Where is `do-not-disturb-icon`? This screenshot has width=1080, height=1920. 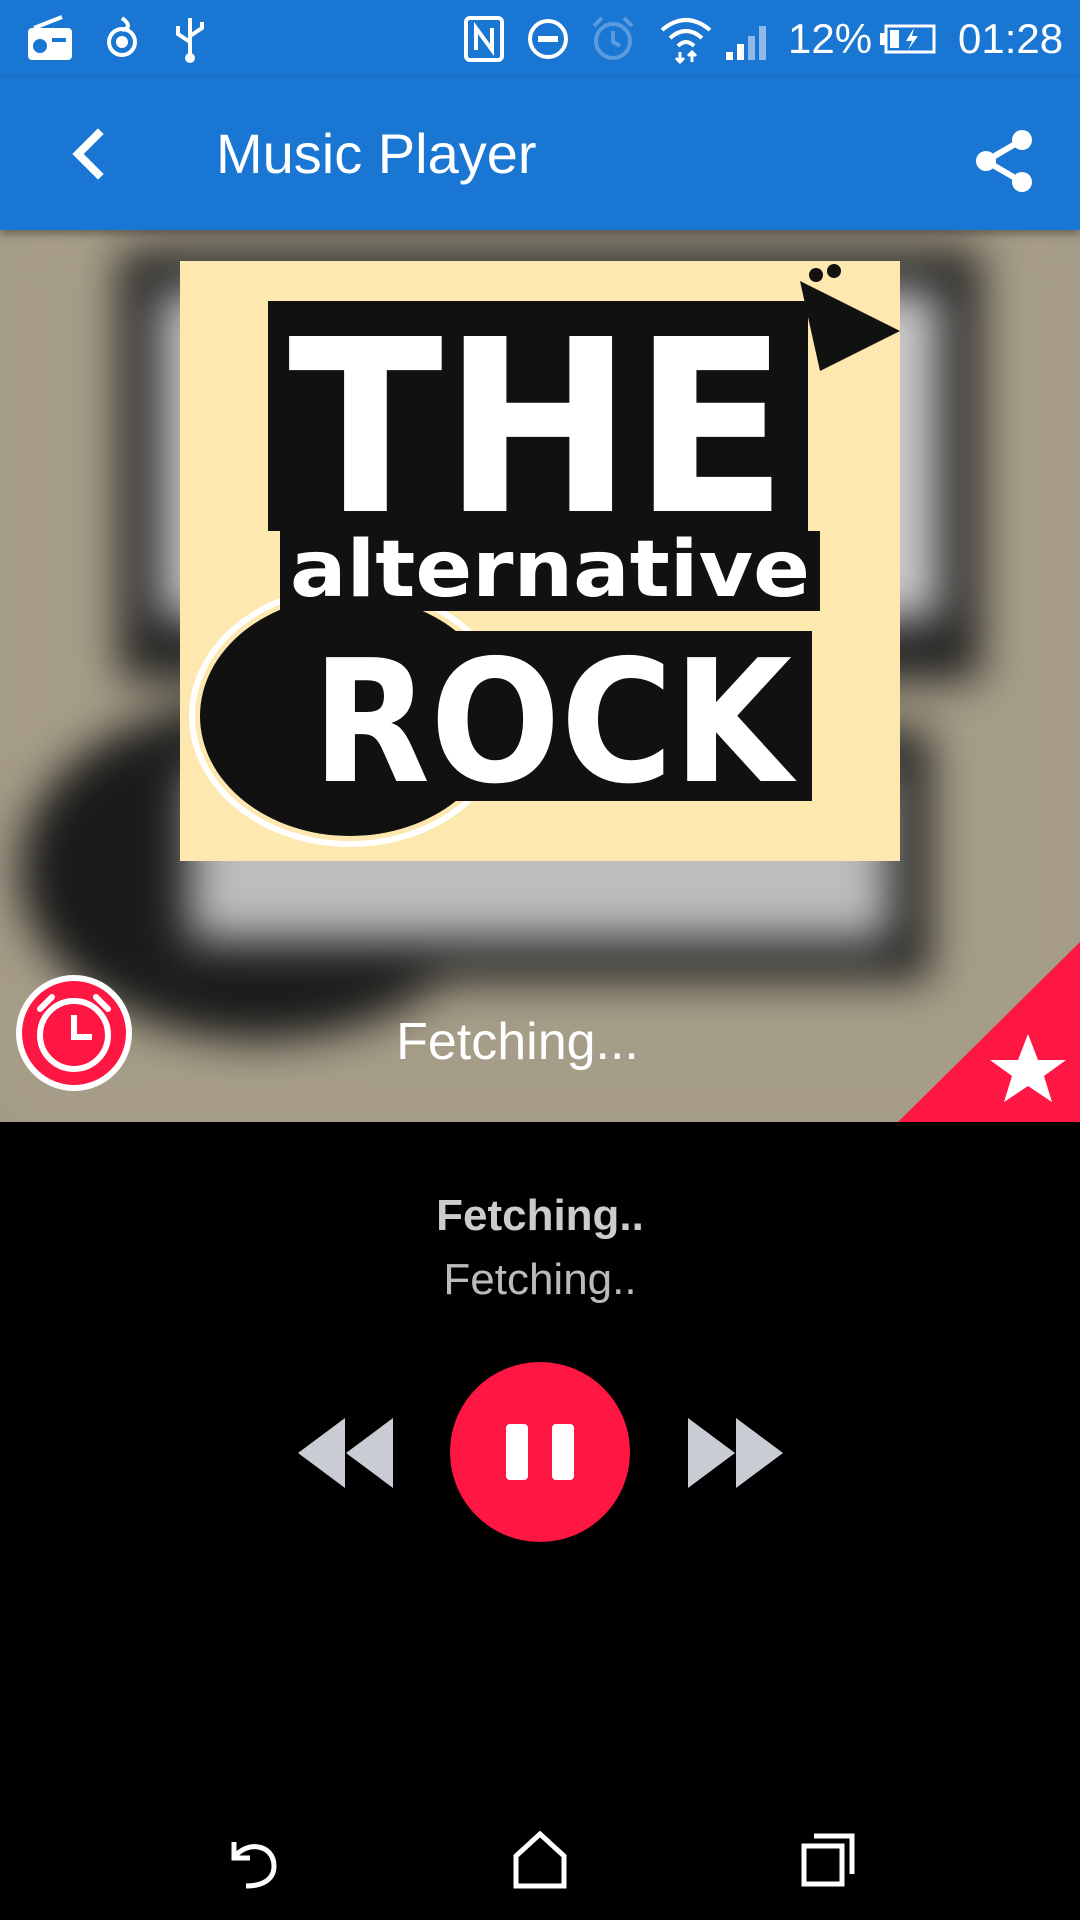 do-not-disturb-icon is located at coordinates (548, 39).